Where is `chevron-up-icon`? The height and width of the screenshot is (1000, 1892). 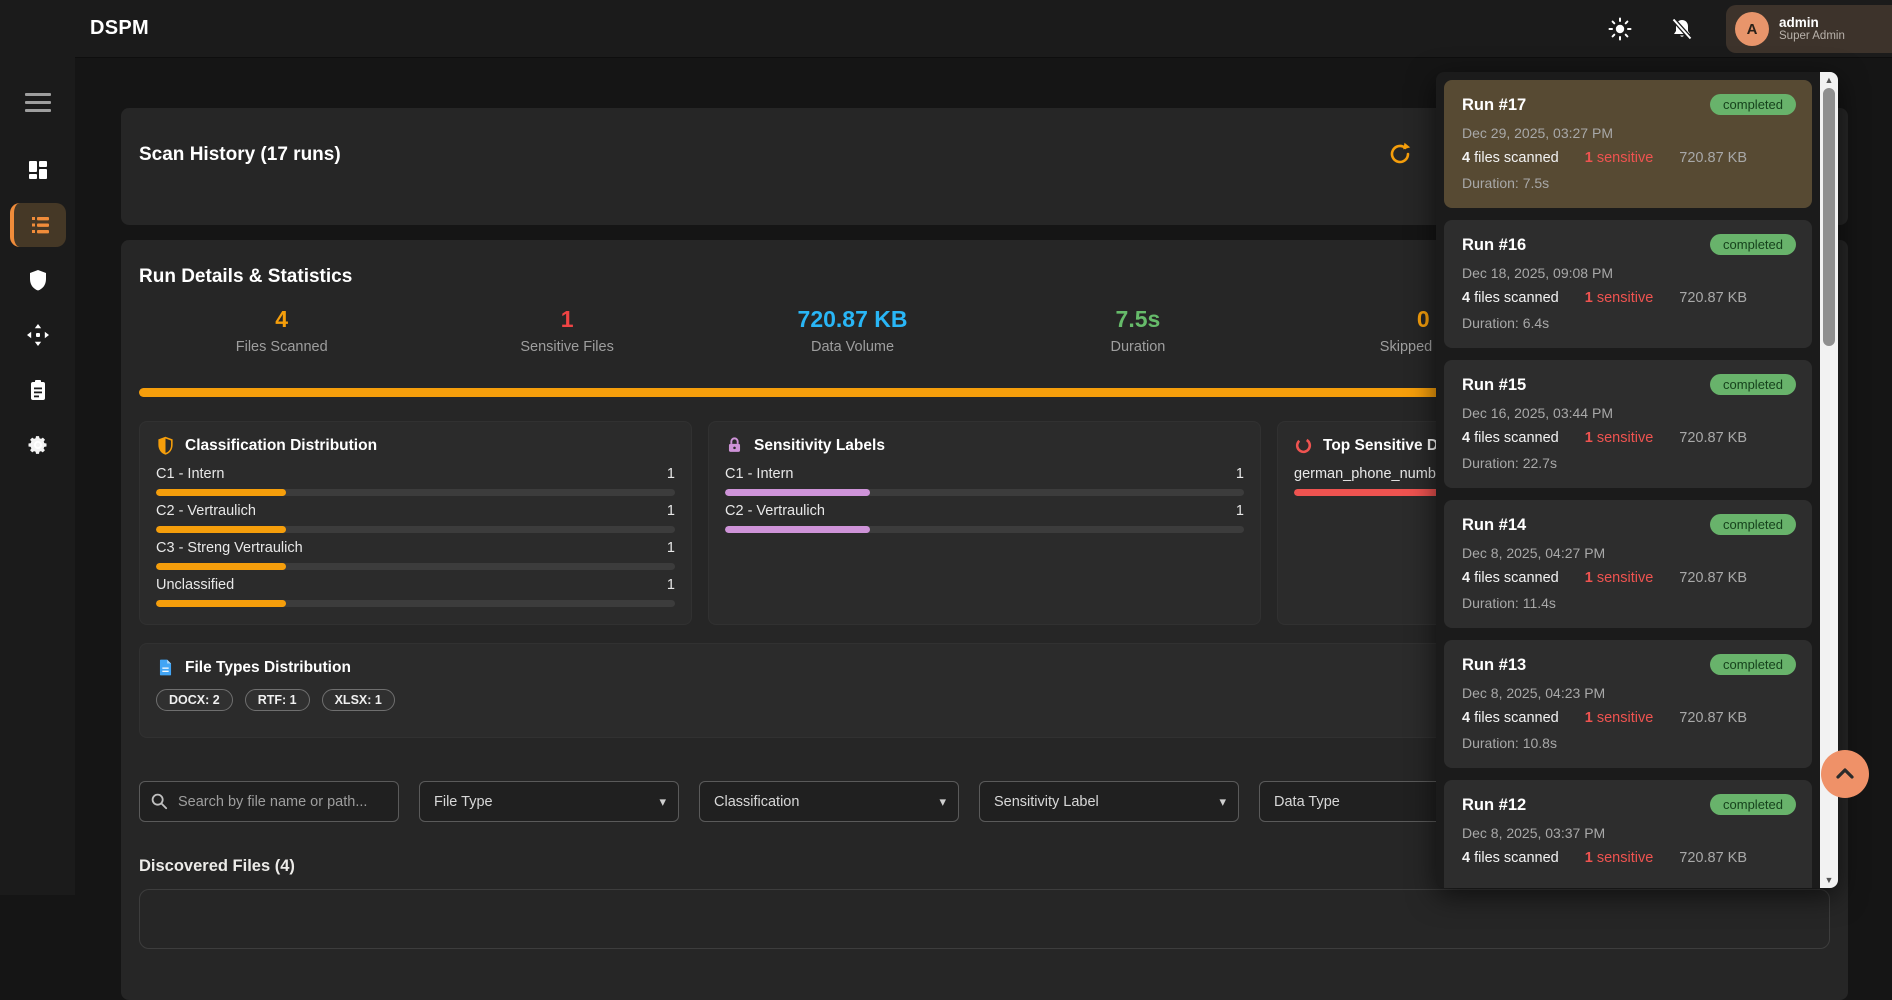
chevron-up-icon is located at coordinates (1845, 773).